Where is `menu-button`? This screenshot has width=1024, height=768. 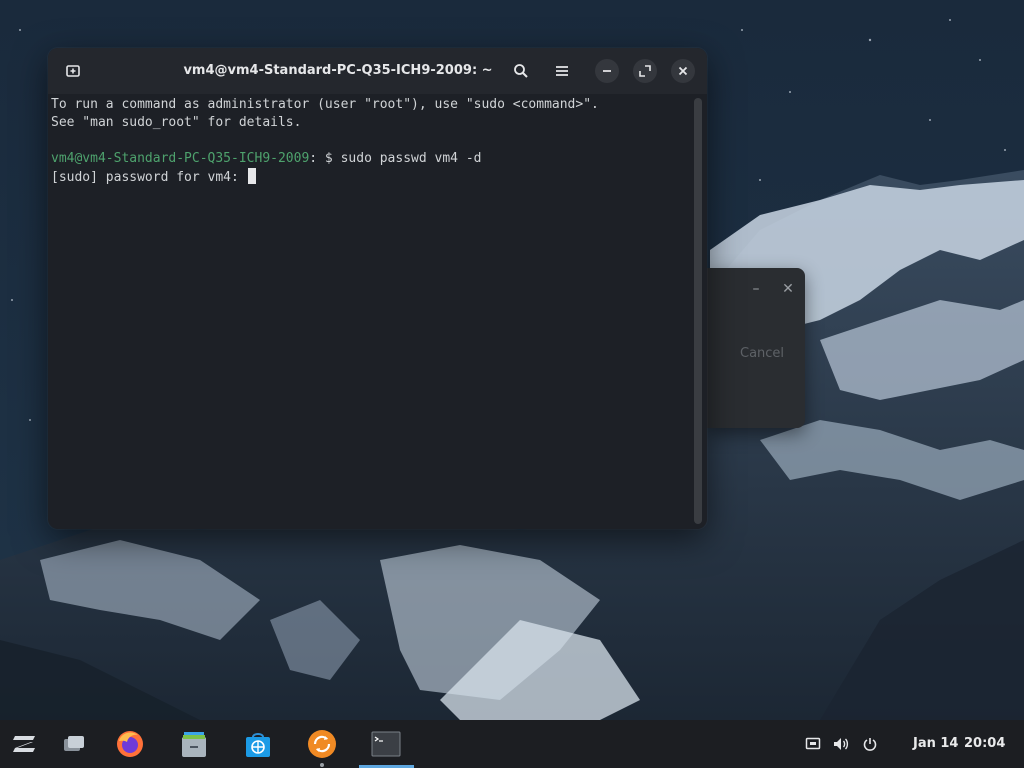
menu-button is located at coordinates (562, 71).